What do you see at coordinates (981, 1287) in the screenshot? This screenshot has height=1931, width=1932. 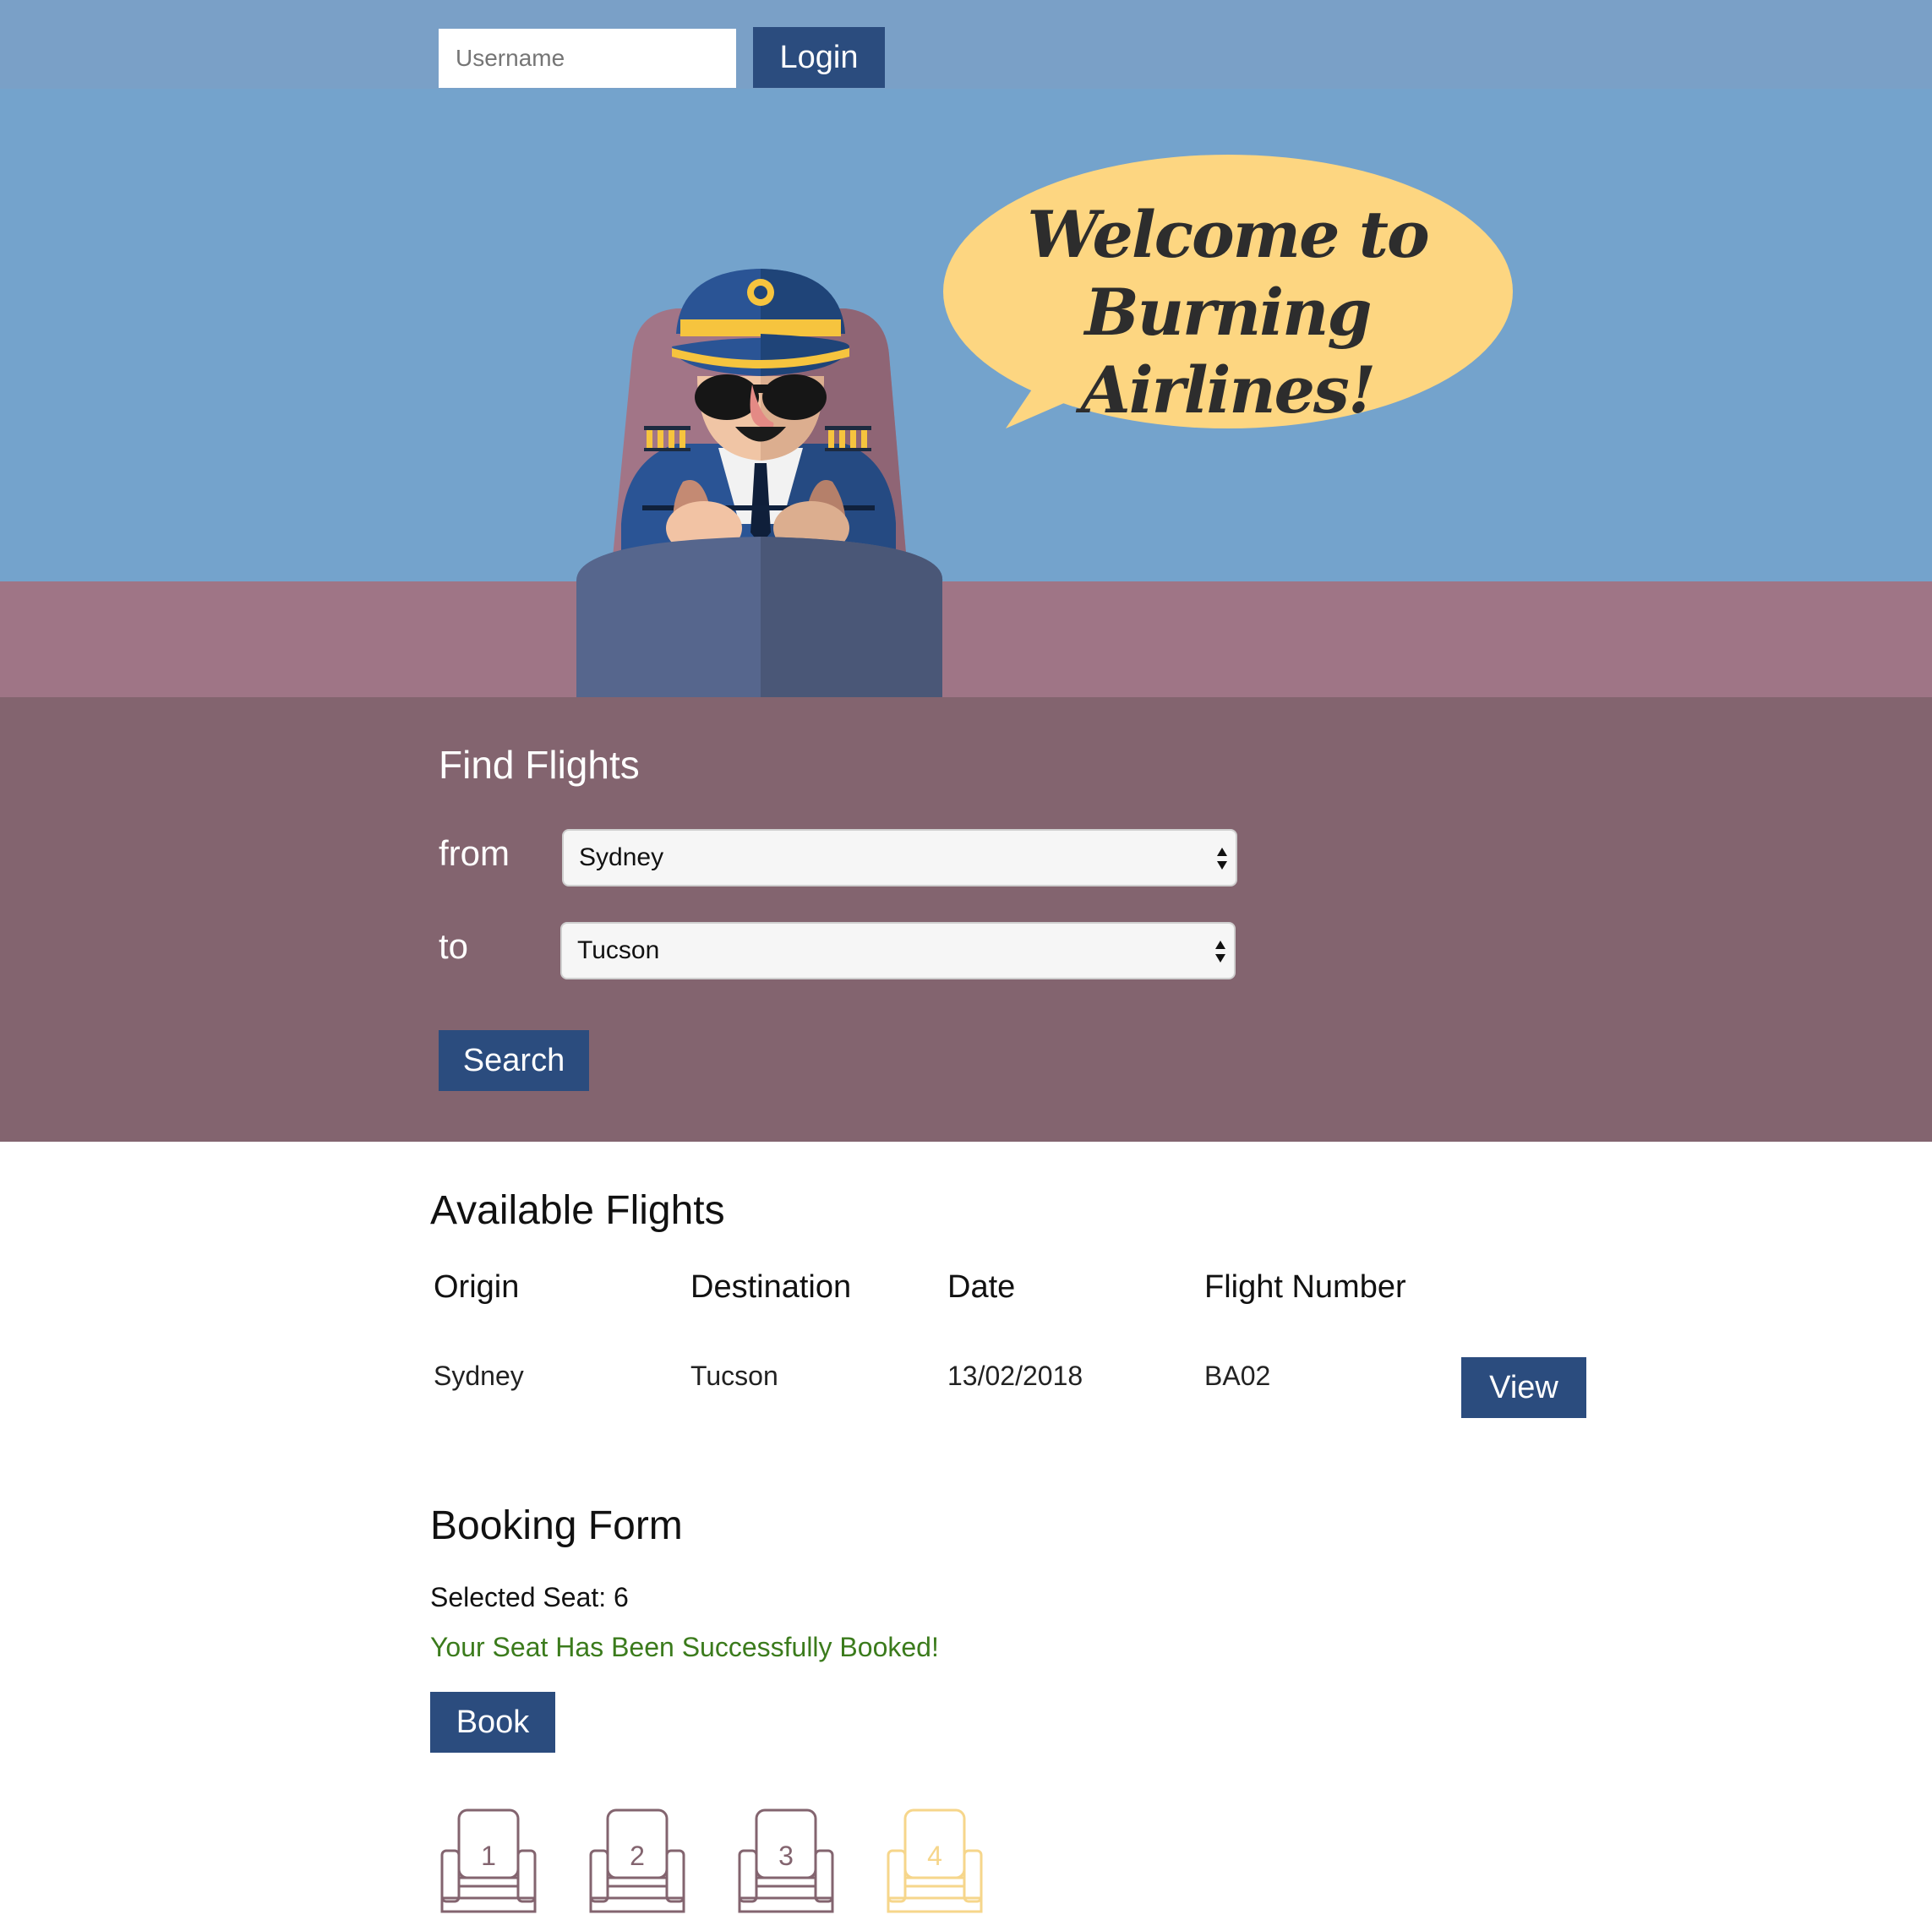 I see `column-header-date: Date` at bounding box center [981, 1287].